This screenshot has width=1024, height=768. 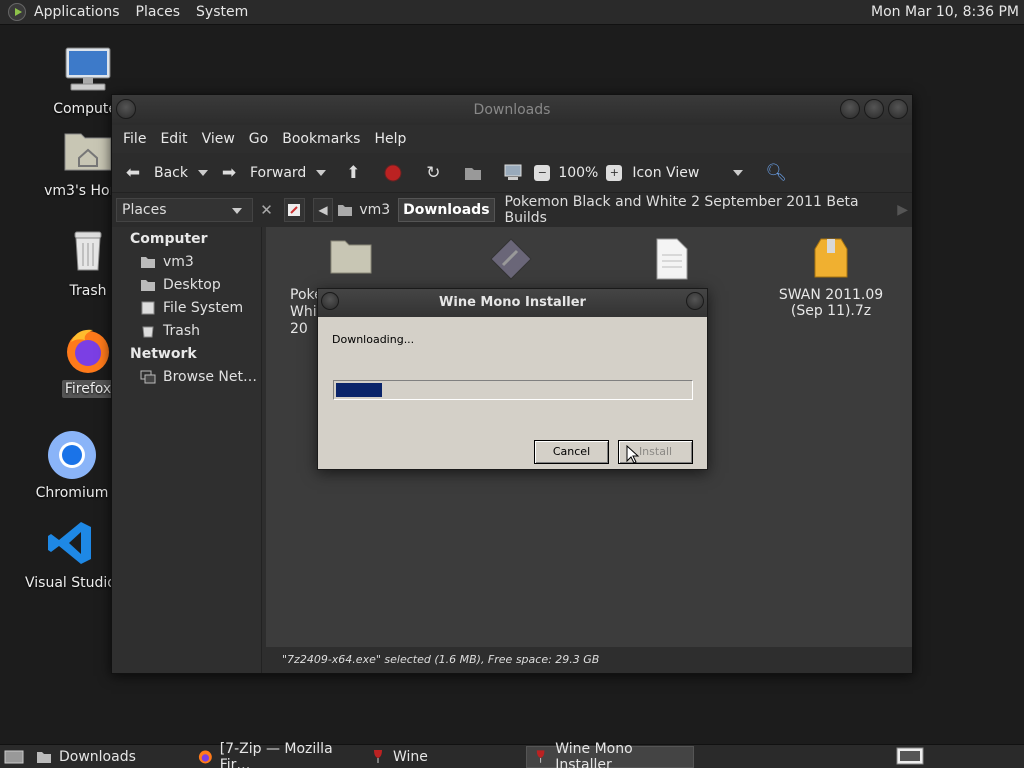 I want to click on taskbar-item-wine: Wine, so click(x=444, y=757).